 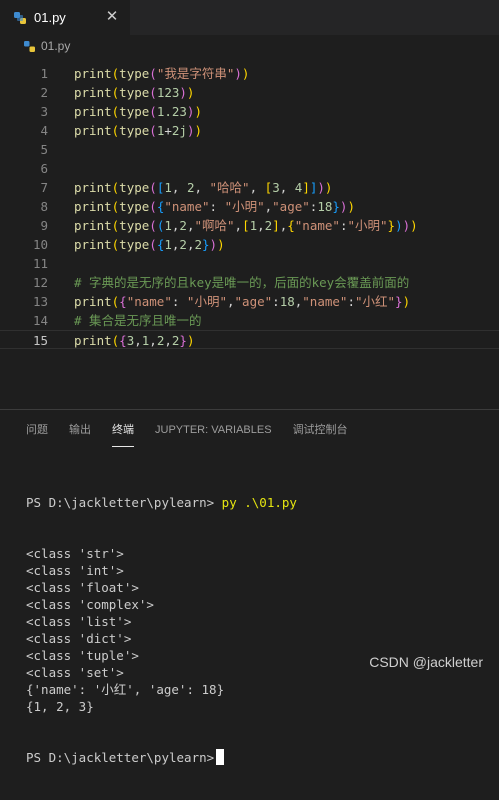 What do you see at coordinates (40, 244) in the screenshot?
I see `line-number: 10` at bounding box center [40, 244].